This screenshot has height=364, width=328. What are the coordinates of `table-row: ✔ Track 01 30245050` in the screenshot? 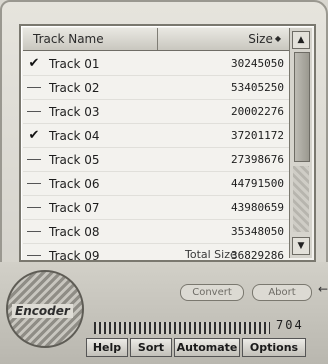 It's located at (156, 64).